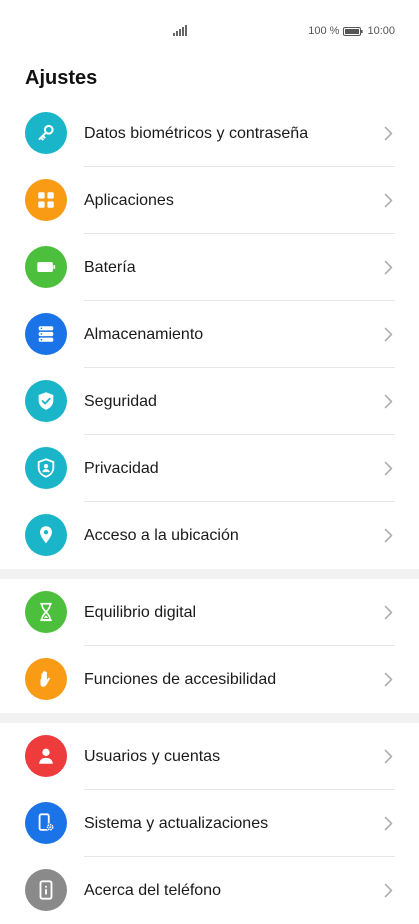  What do you see at coordinates (46, 468) in the screenshot?
I see `privacy-shield-icon` at bounding box center [46, 468].